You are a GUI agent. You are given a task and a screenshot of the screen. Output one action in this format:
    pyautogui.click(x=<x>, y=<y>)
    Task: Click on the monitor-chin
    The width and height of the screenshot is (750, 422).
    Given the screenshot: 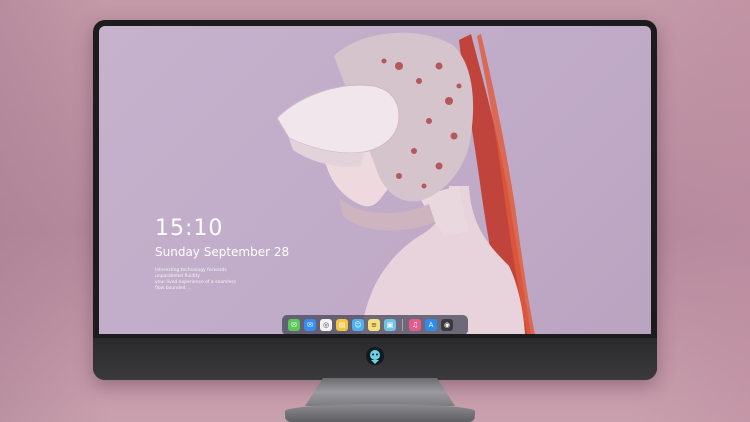 What is the action you would take?
    pyautogui.click(x=375, y=359)
    